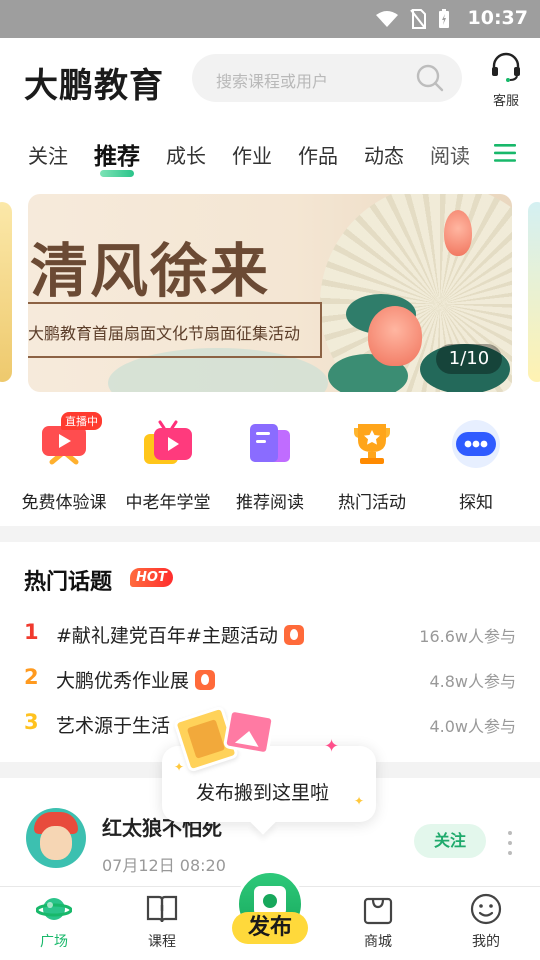 The image size is (540, 960). Describe the element at coordinates (31, 722) in the screenshot. I see `topic-rank: 3` at that location.